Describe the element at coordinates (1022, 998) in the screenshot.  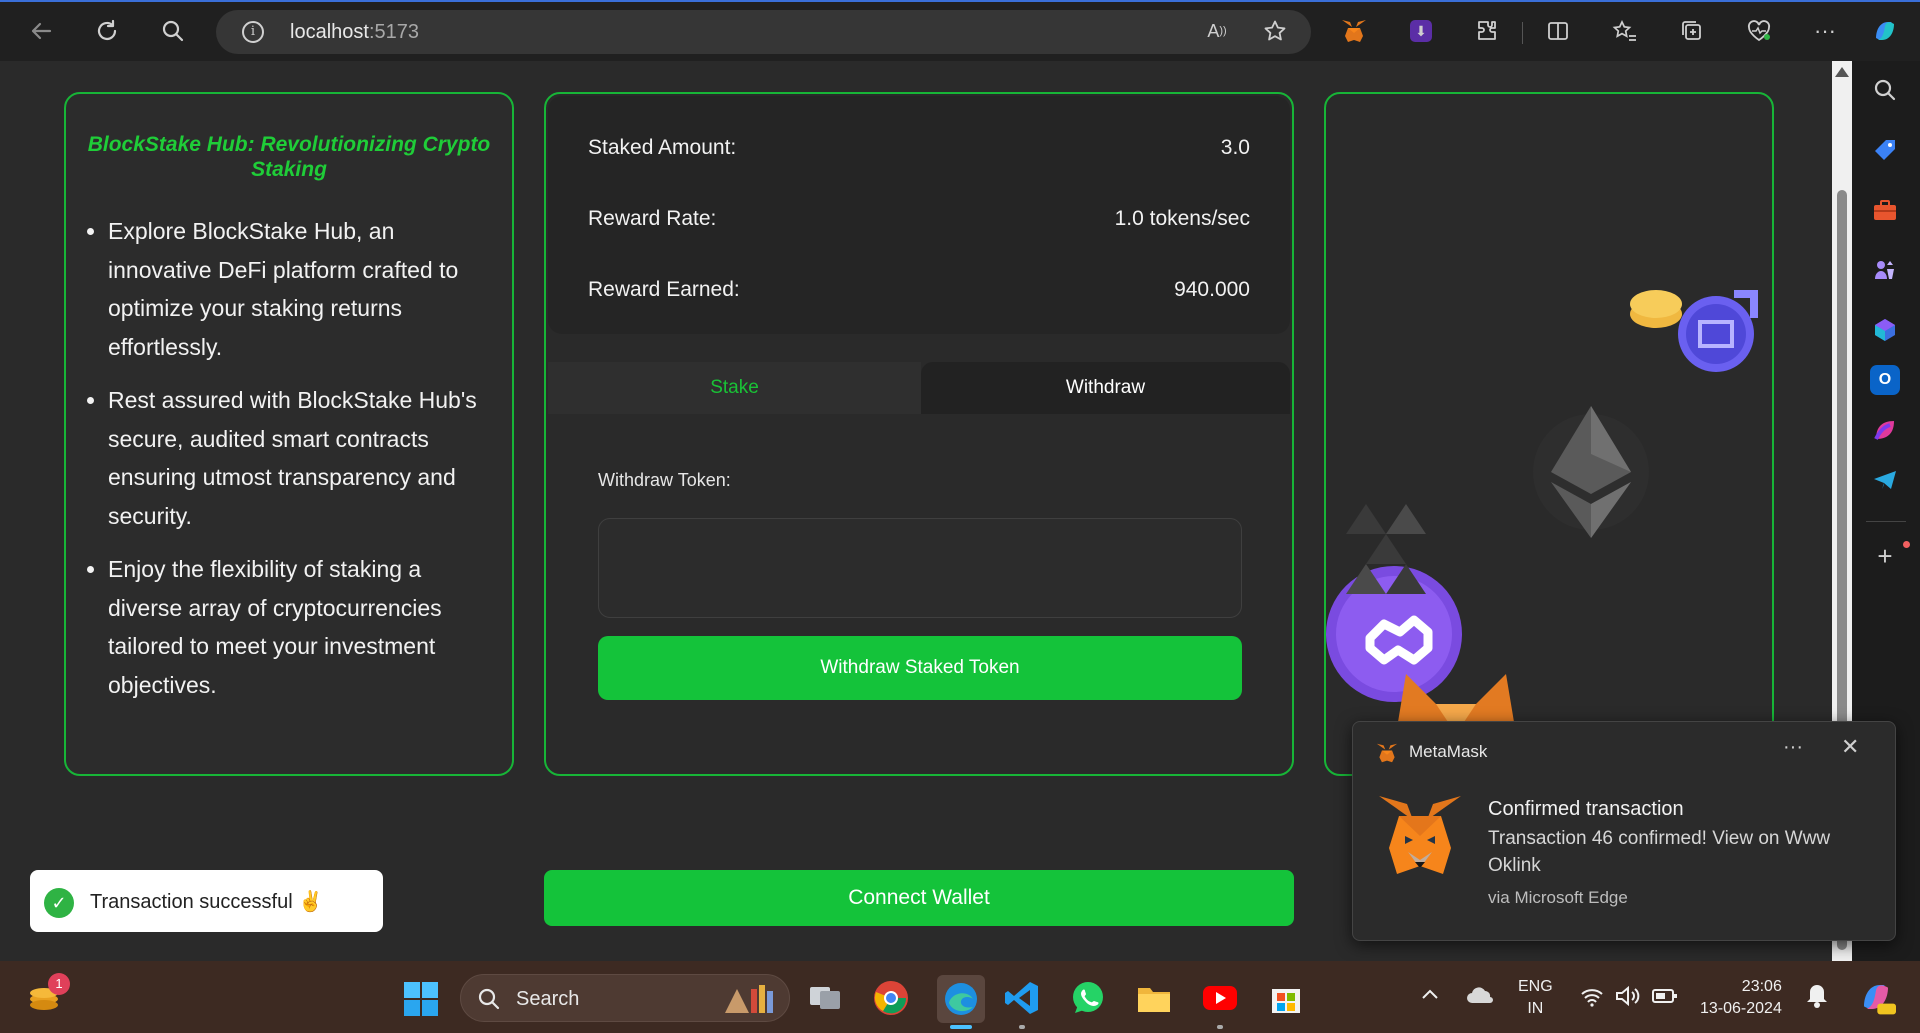
I see `vscode-icon` at that location.